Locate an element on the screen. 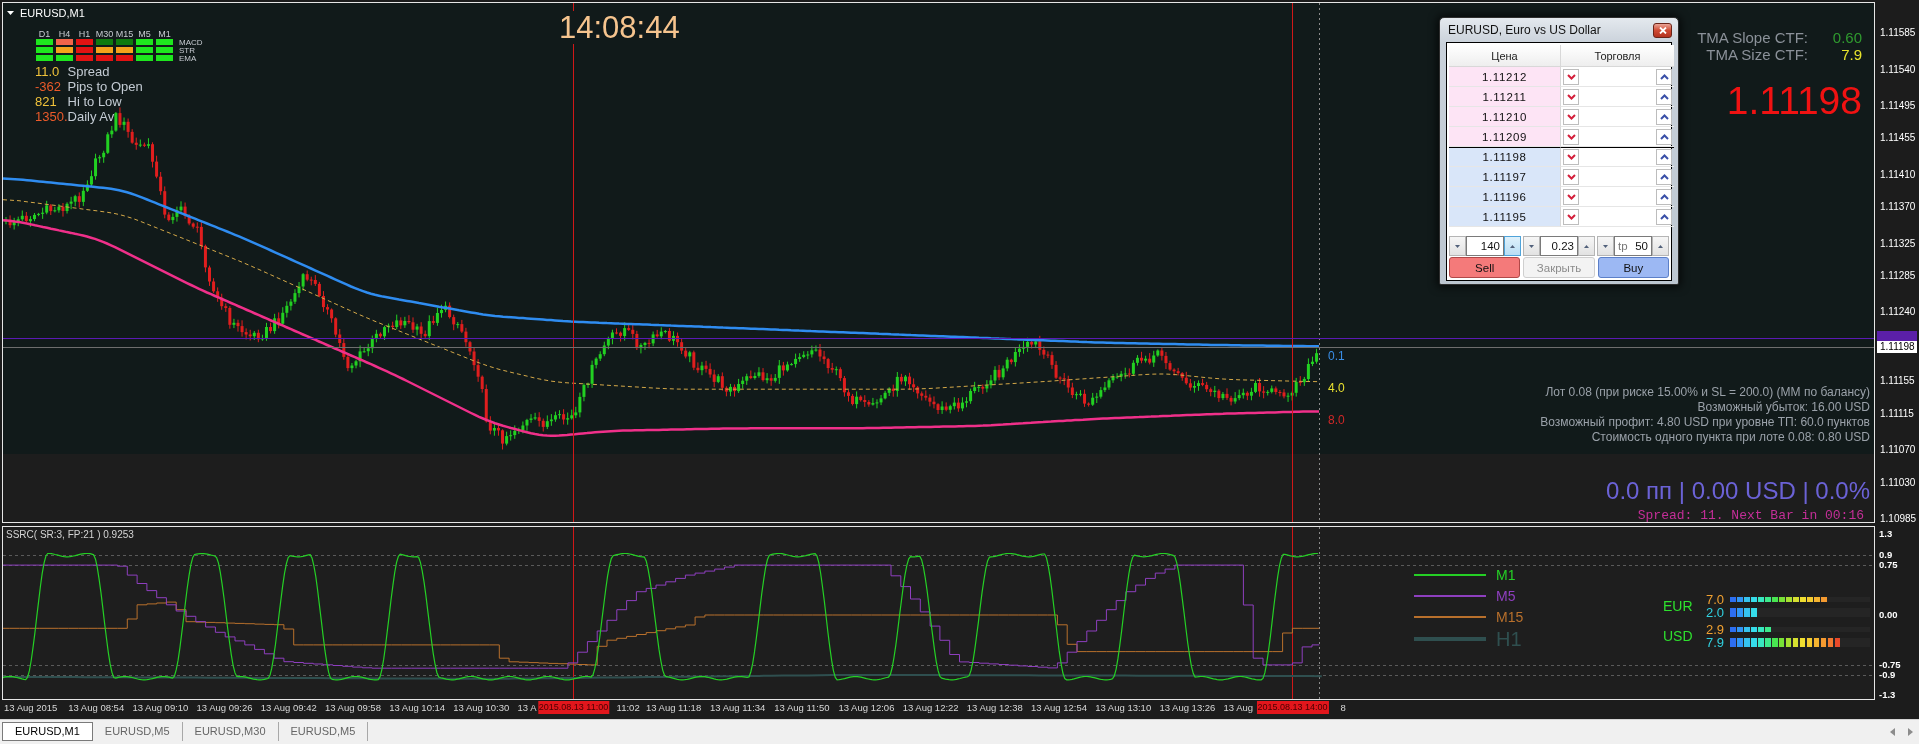  chevron-up-icon is located at coordinates (1664, 116).